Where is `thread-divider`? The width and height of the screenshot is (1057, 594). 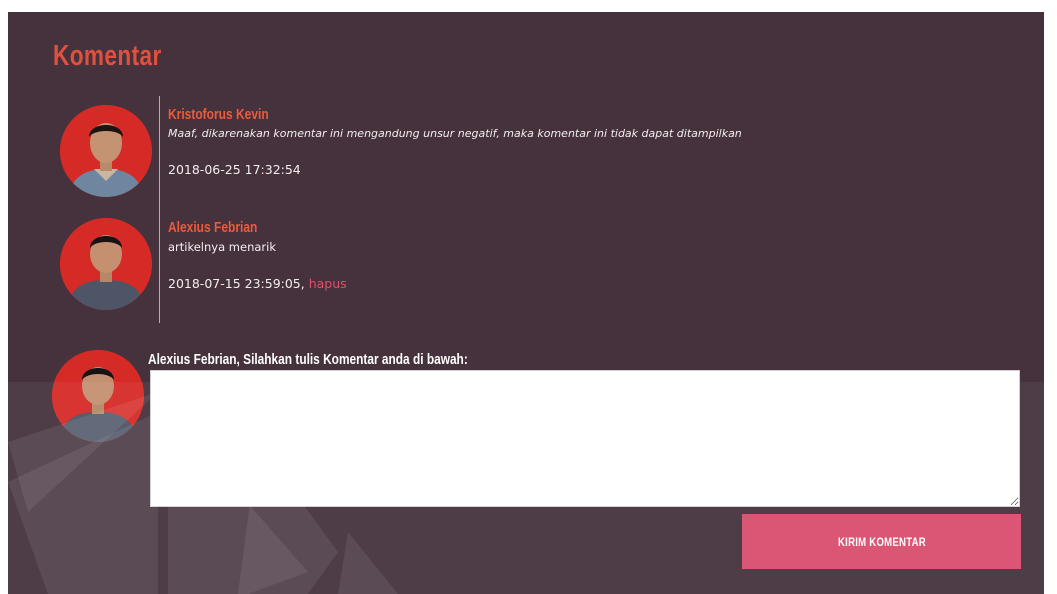 thread-divider is located at coordinates (159, 209).